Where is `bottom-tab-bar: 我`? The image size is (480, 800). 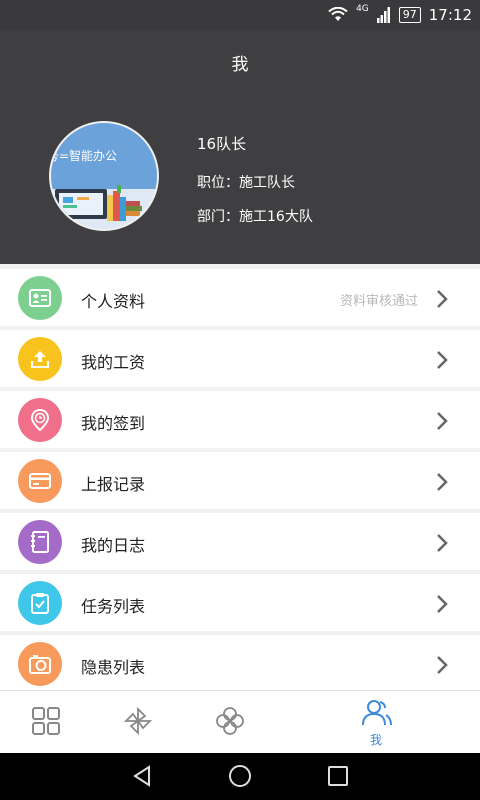 bottom-tab-bar: 我 is located at coordinates (240, 721).